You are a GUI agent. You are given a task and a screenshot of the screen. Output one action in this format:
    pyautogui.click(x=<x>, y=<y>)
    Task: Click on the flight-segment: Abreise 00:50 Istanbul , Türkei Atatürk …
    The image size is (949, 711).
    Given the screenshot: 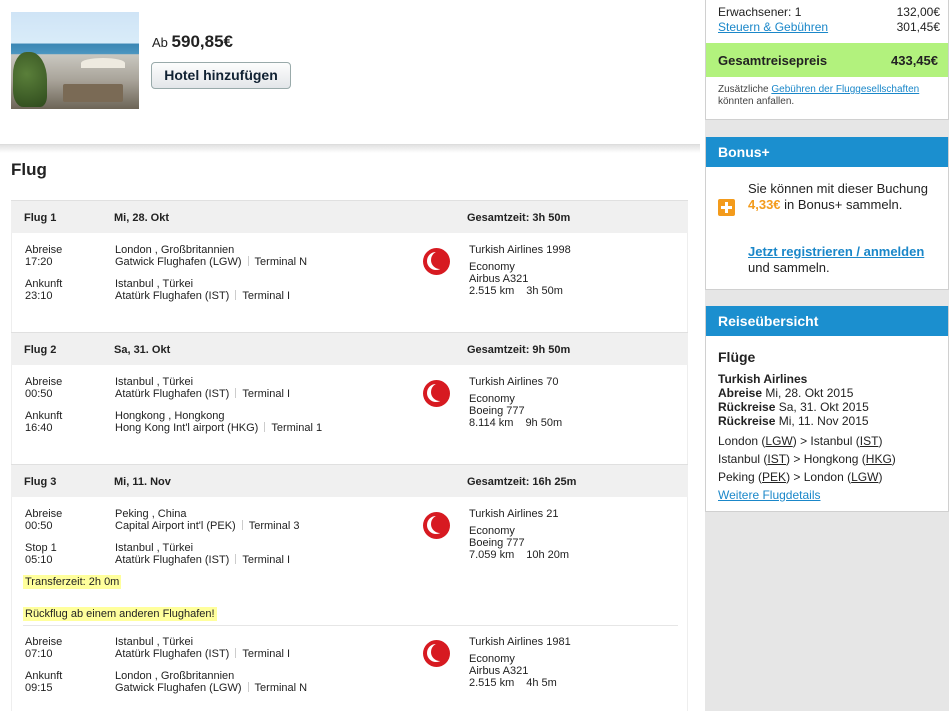 What is the action you would take?
    pyautogui.click(x=350, y=410)
    